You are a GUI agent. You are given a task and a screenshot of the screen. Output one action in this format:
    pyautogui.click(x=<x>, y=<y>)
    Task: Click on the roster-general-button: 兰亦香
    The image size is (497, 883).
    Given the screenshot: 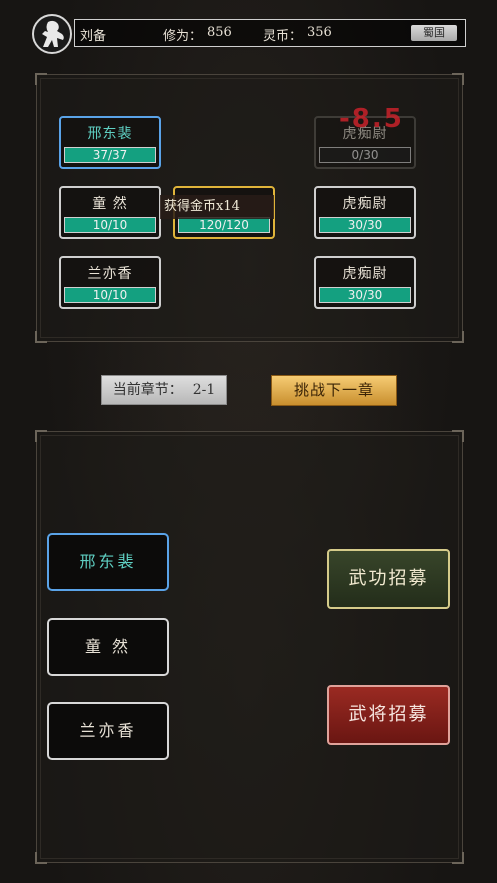 What is the action you would take?
    pyautogui.click(x=108, y=731)
    